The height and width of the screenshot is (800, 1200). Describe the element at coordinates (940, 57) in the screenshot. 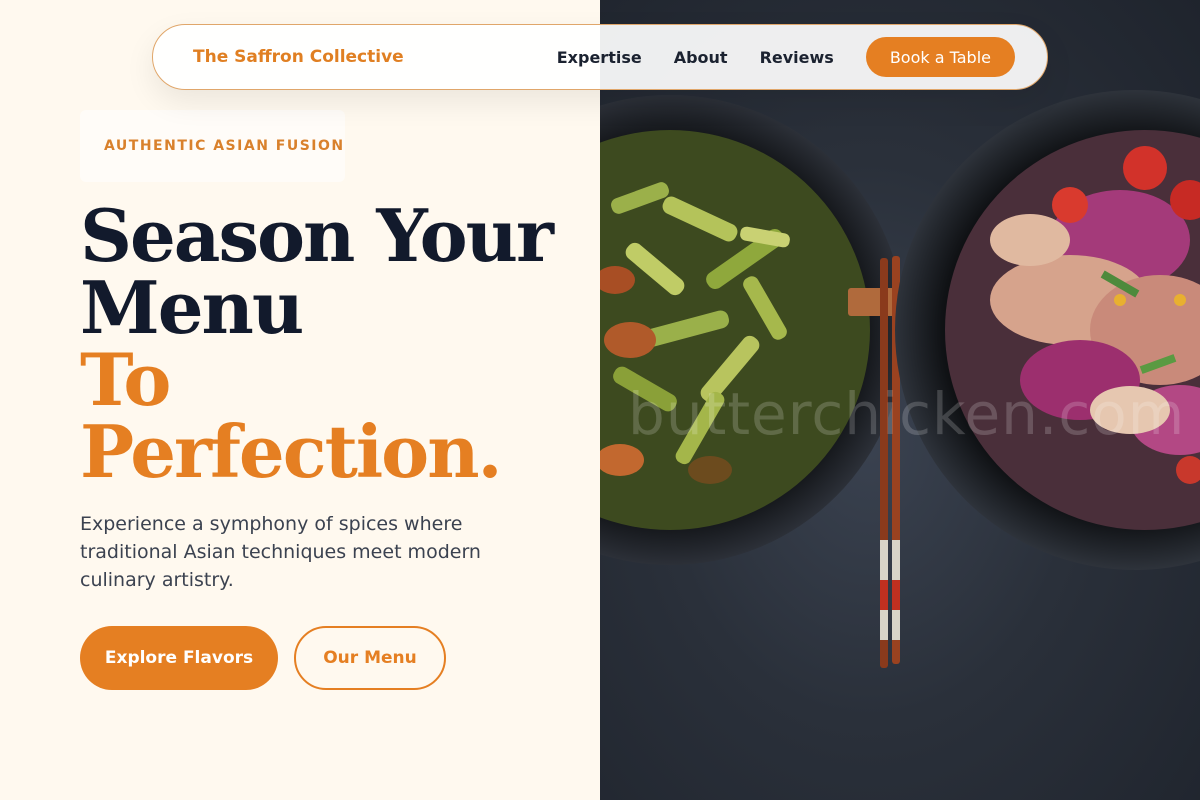

I see `book-table-button: Book a Table` at that location.